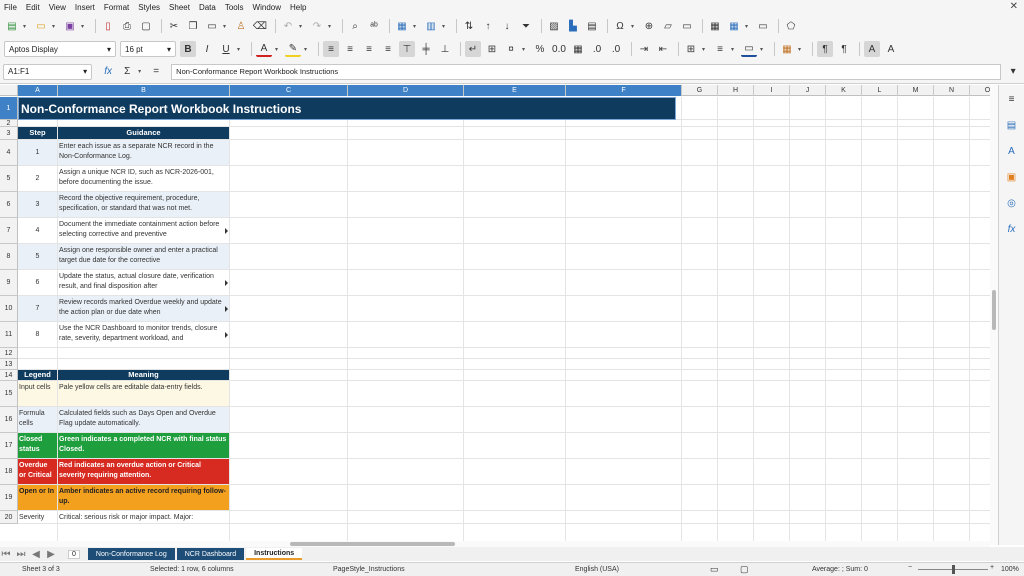  What do you see at coordinates (825, 49) in the screenshot?
I see `left-to-right-icon: ¶` at bounding box center [825, 49].